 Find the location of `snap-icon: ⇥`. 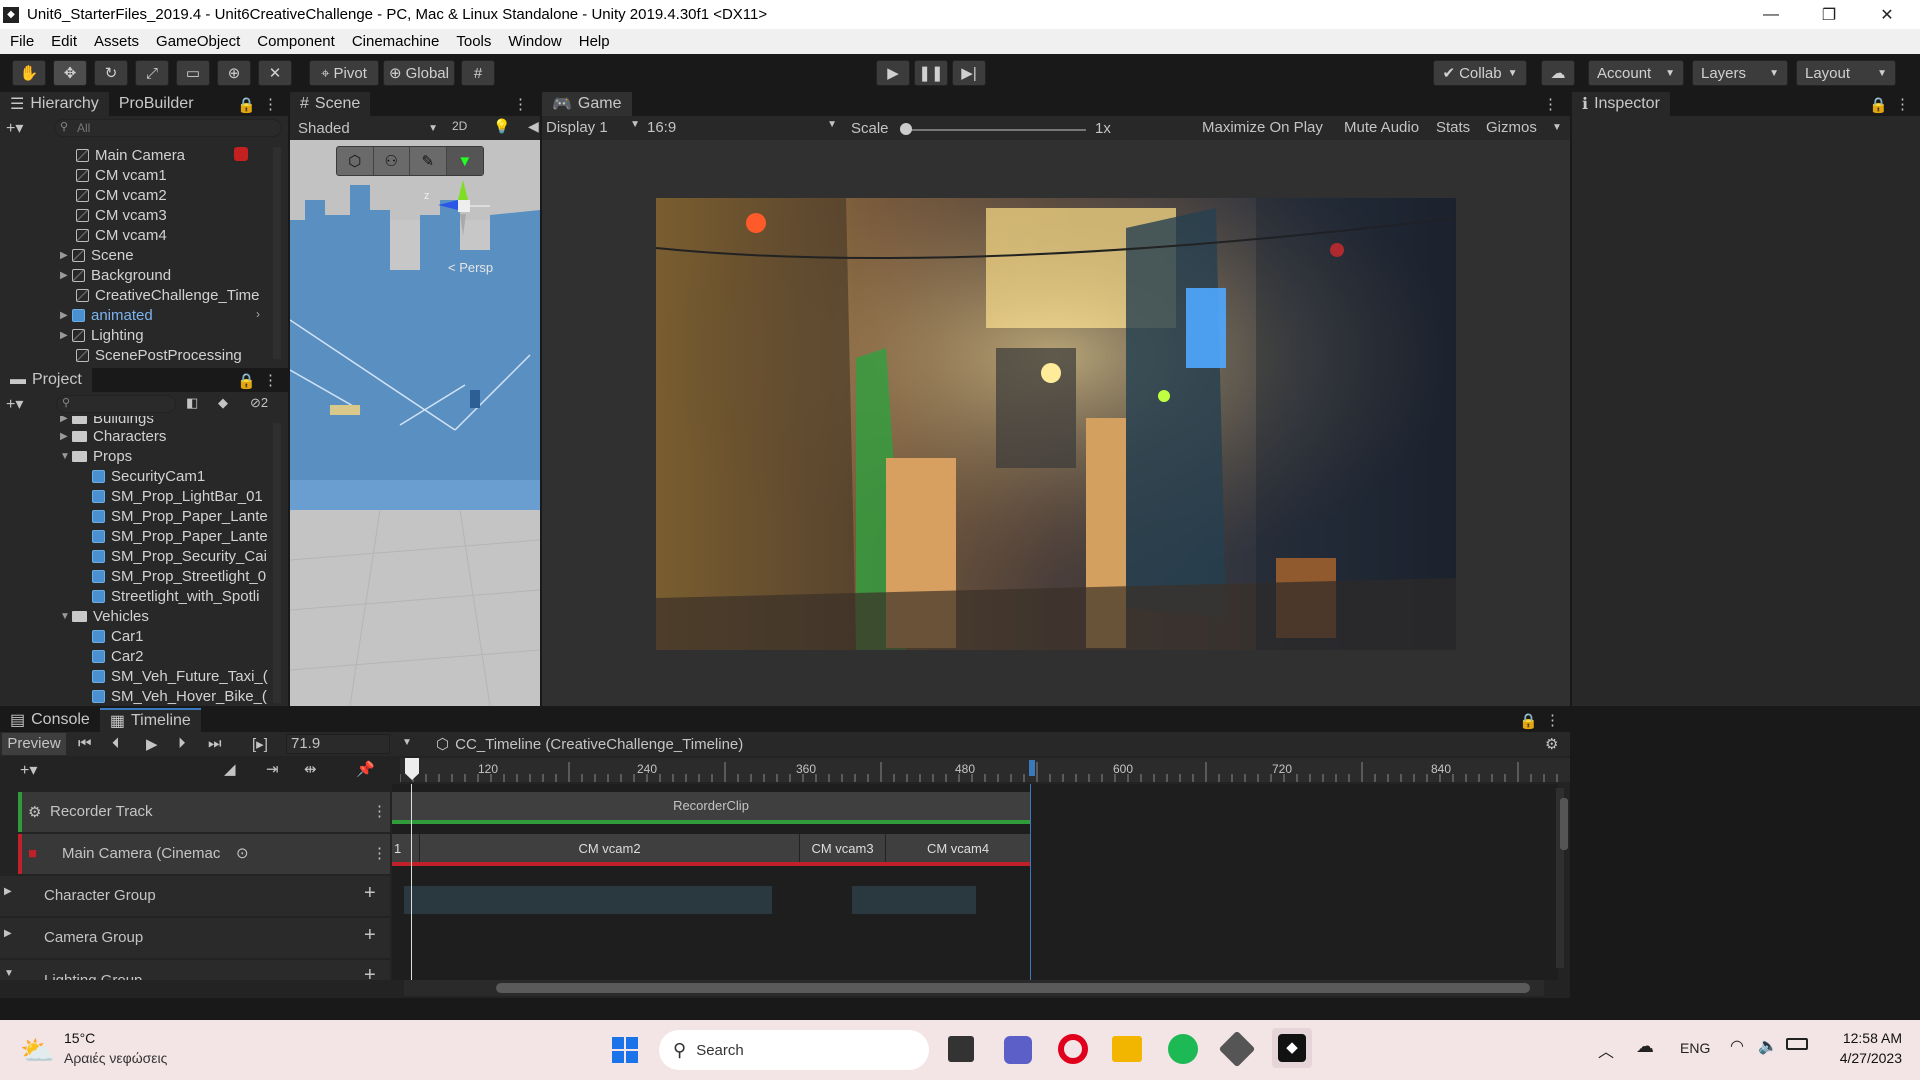

snap-icon: ⇥ is located at coordinates (272, 769).